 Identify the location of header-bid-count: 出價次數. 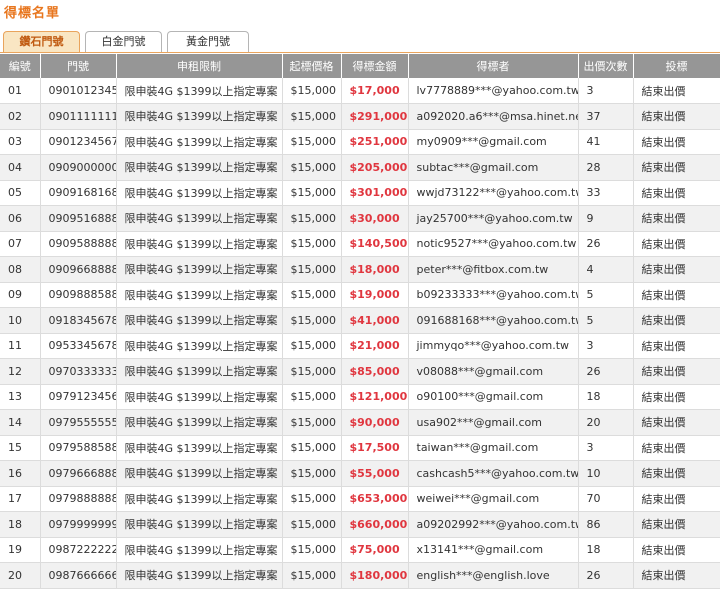
(606, 66).